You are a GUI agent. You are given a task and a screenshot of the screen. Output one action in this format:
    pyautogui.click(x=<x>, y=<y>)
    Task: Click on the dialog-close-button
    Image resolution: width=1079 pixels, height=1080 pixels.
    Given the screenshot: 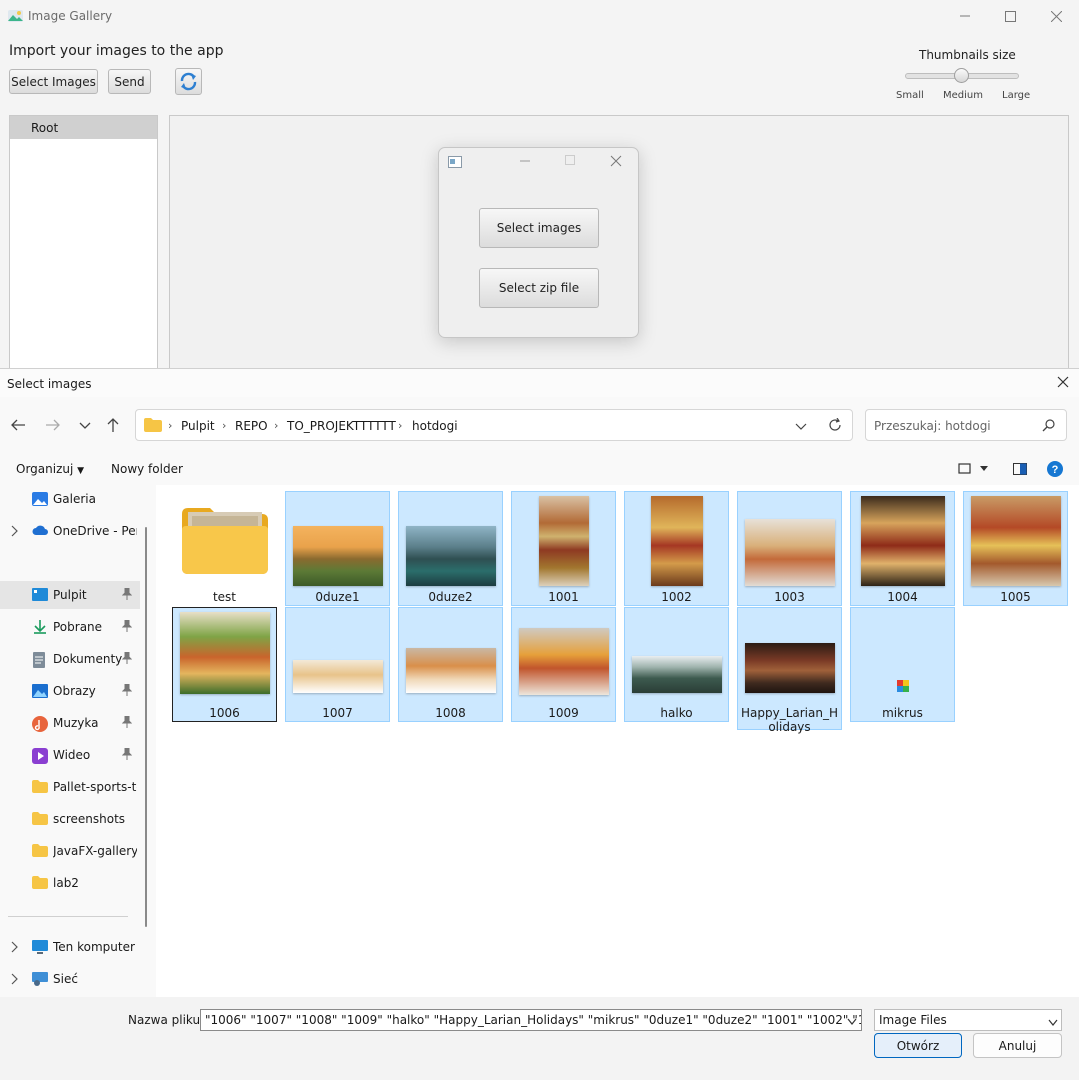 What is the action you would take?
    pyautogui.click(x=1064, y=383)
    